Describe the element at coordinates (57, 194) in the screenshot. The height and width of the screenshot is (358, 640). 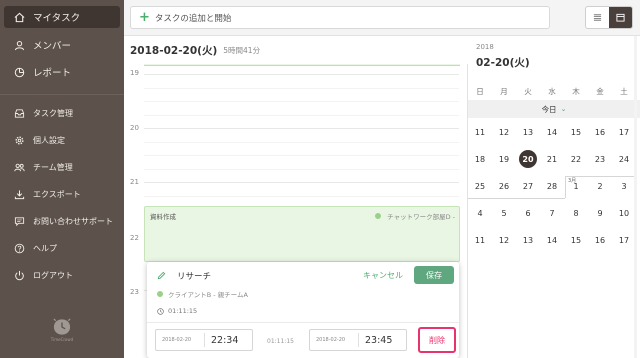
I see `sidebar-item-label: エクスポート` at that location.